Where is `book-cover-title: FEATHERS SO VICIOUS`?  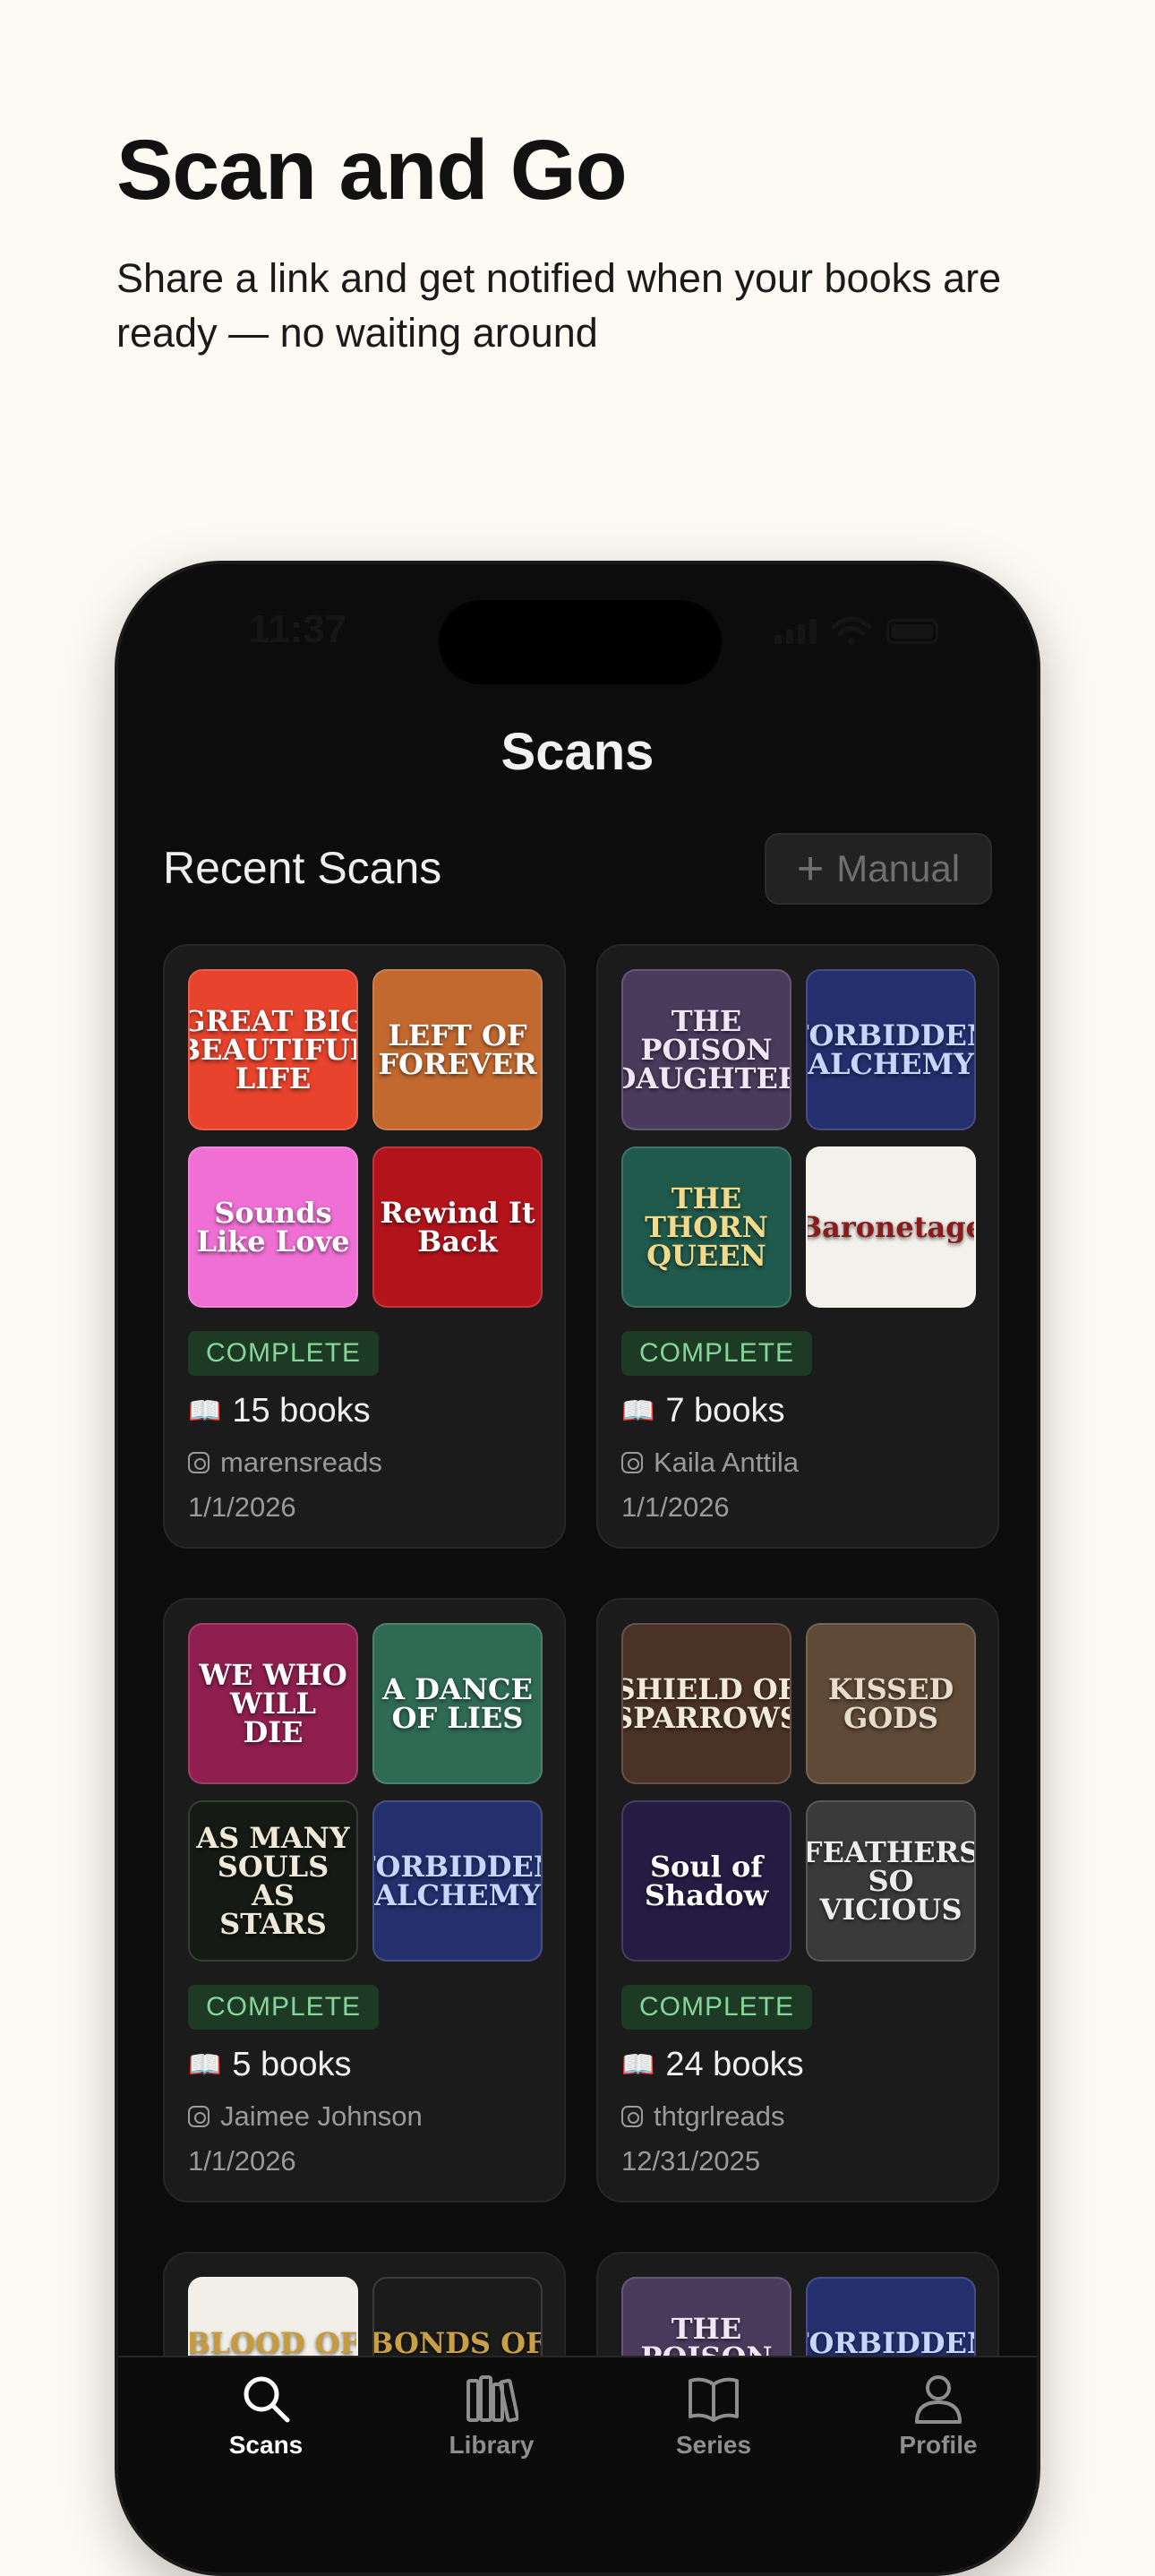
book-cover-title: FEATHERS SO VICIOUS is located at coordinates (891, 1881).